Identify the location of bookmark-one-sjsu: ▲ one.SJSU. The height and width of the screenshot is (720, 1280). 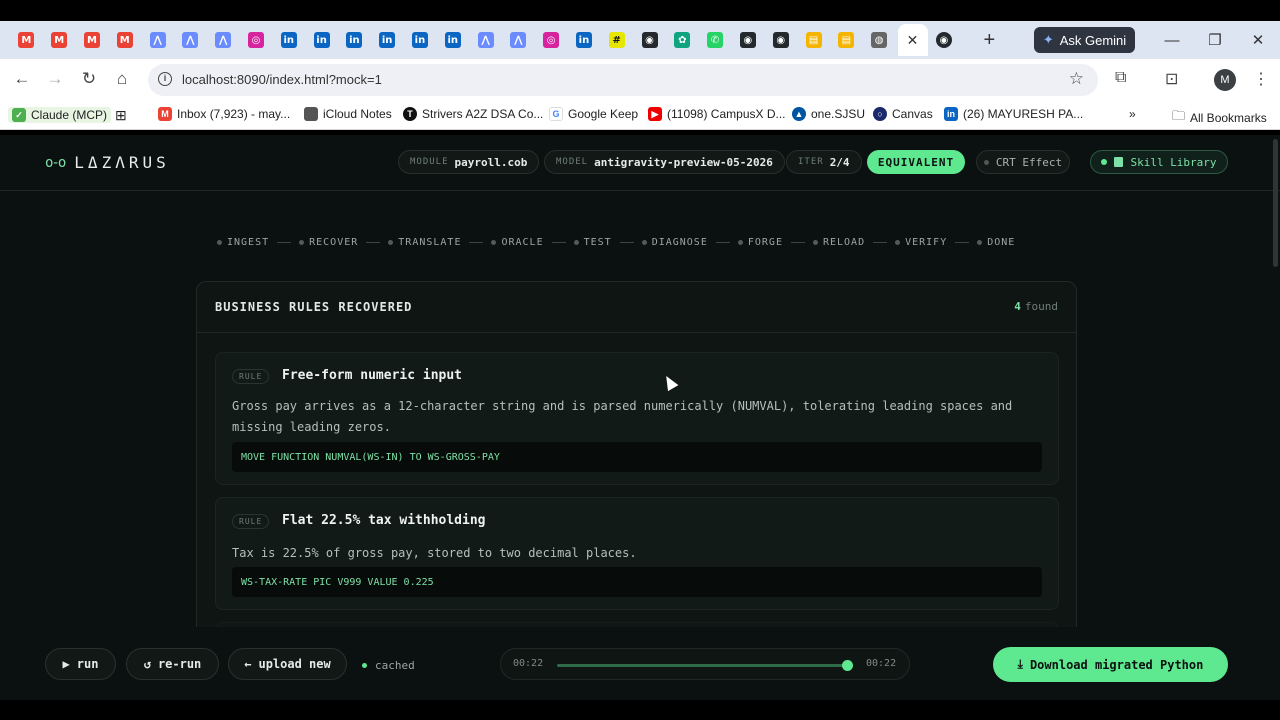
(828, 114).